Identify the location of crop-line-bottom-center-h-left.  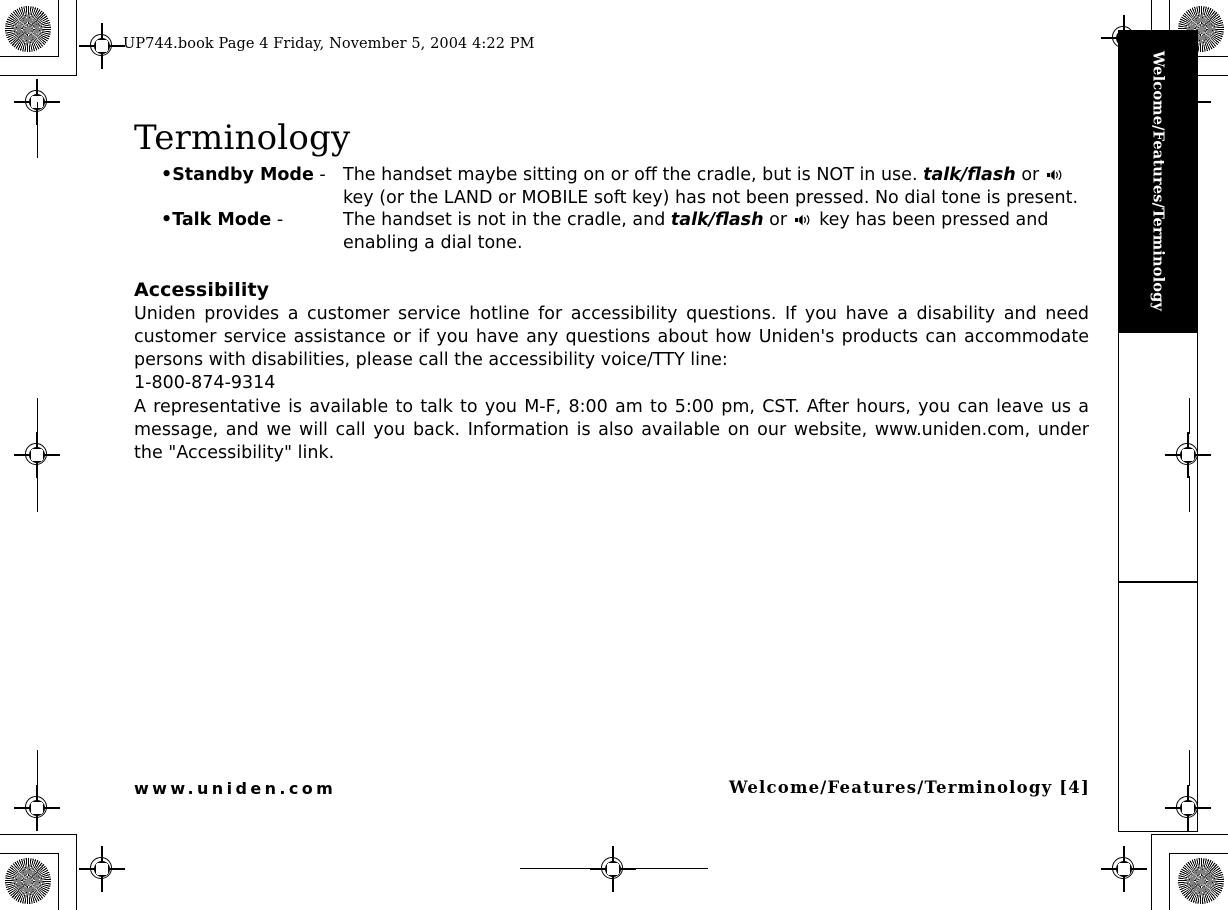
(556, 869).